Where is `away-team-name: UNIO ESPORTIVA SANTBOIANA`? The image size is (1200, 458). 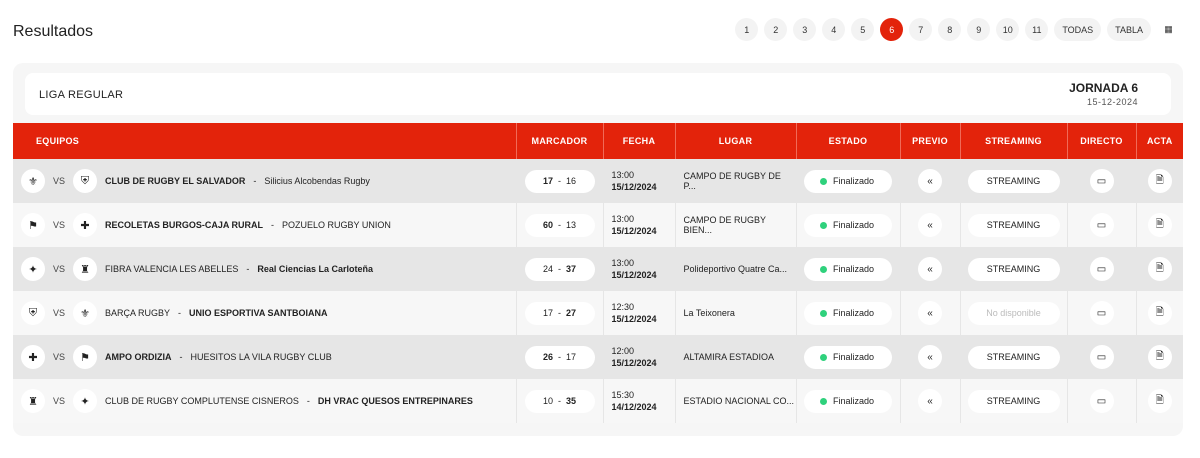
away-team-name: UNIO ESPORTIVA SANTBOIANA is located at coordinates (258, 313).